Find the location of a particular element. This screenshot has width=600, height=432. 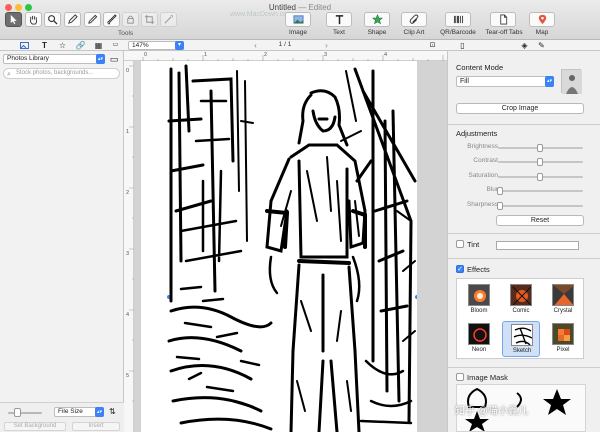

text-tab-icon: T is located at coordinates (44, 45).